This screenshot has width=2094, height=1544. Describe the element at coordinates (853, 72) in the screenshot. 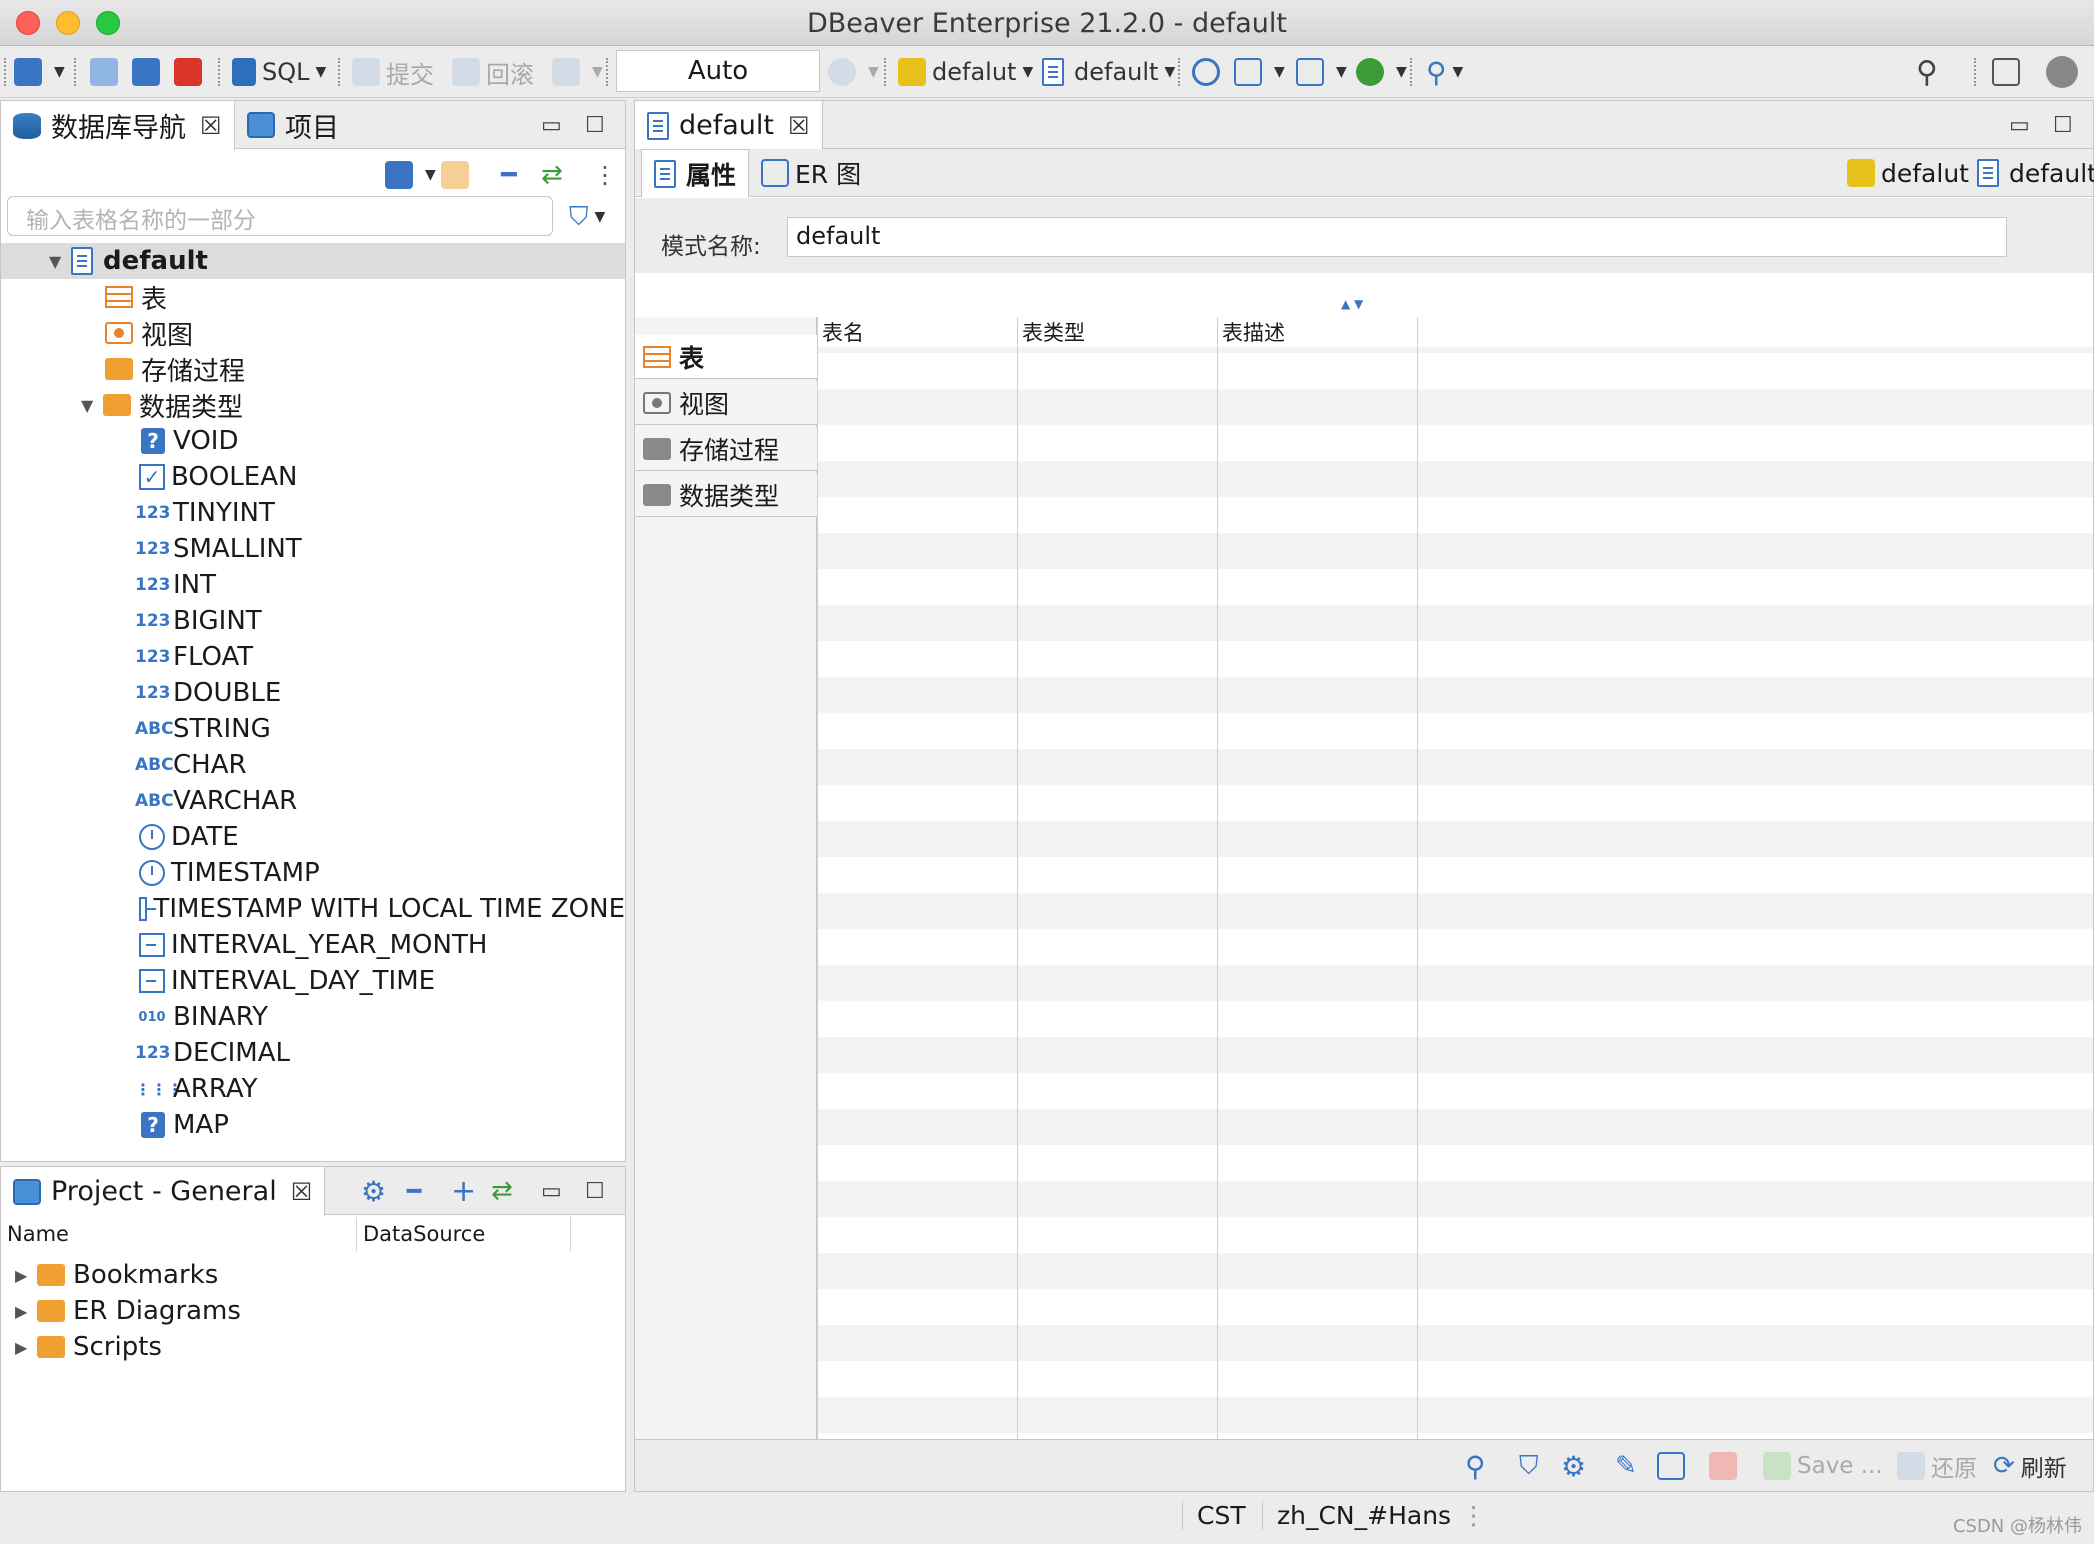

I see `history-button: ▼` at that location.